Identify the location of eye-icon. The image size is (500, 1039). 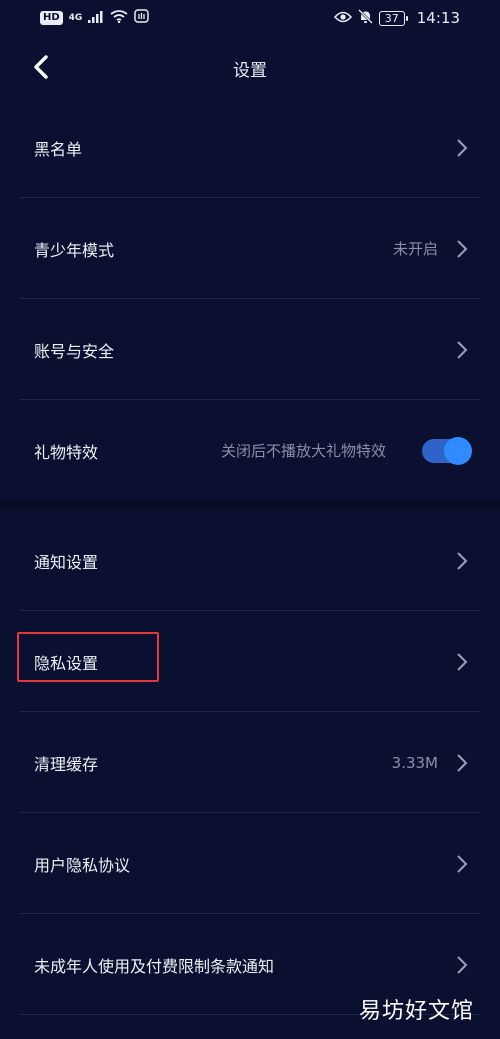
(342, 18).